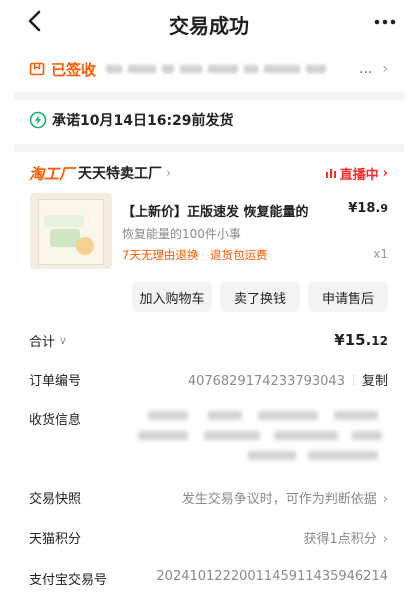  What do you see at coordinates (55, 499) in the screenshot?
I see `snapshot-label: 交易快照` at bounding box center [55, 499].